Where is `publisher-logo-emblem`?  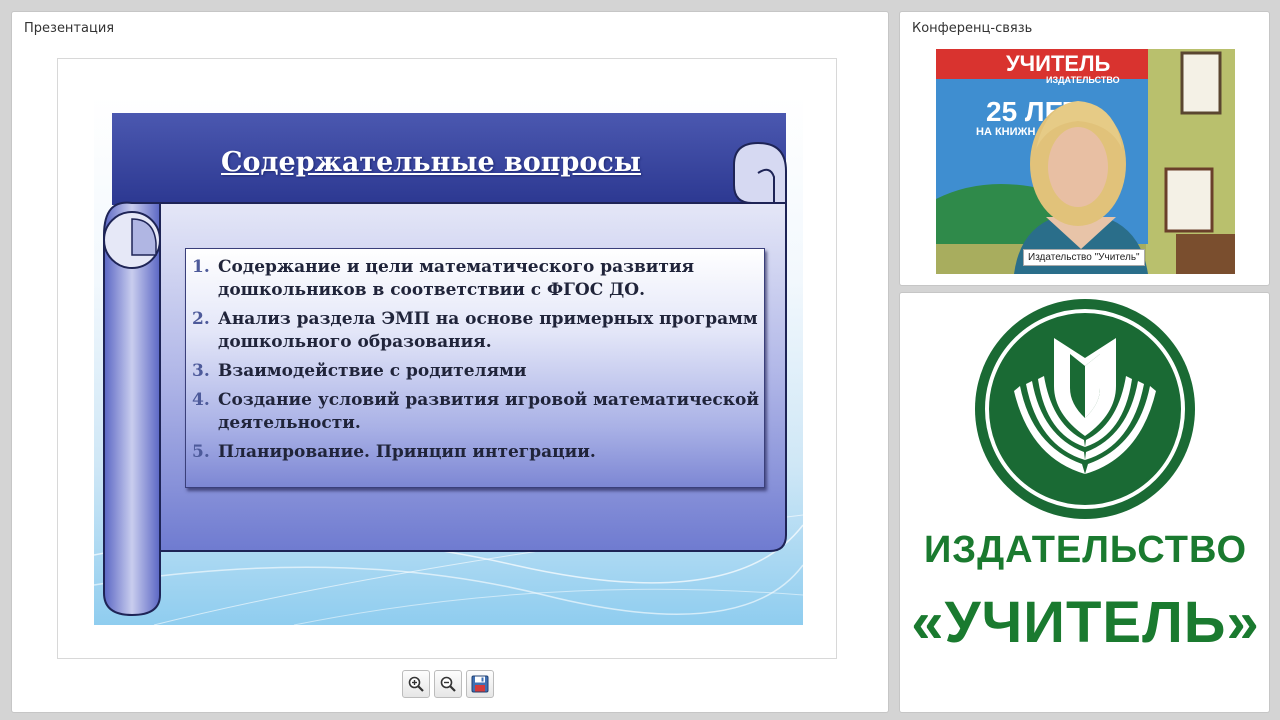 publisher-logo-emblem is located at coordinates (1085, 409).